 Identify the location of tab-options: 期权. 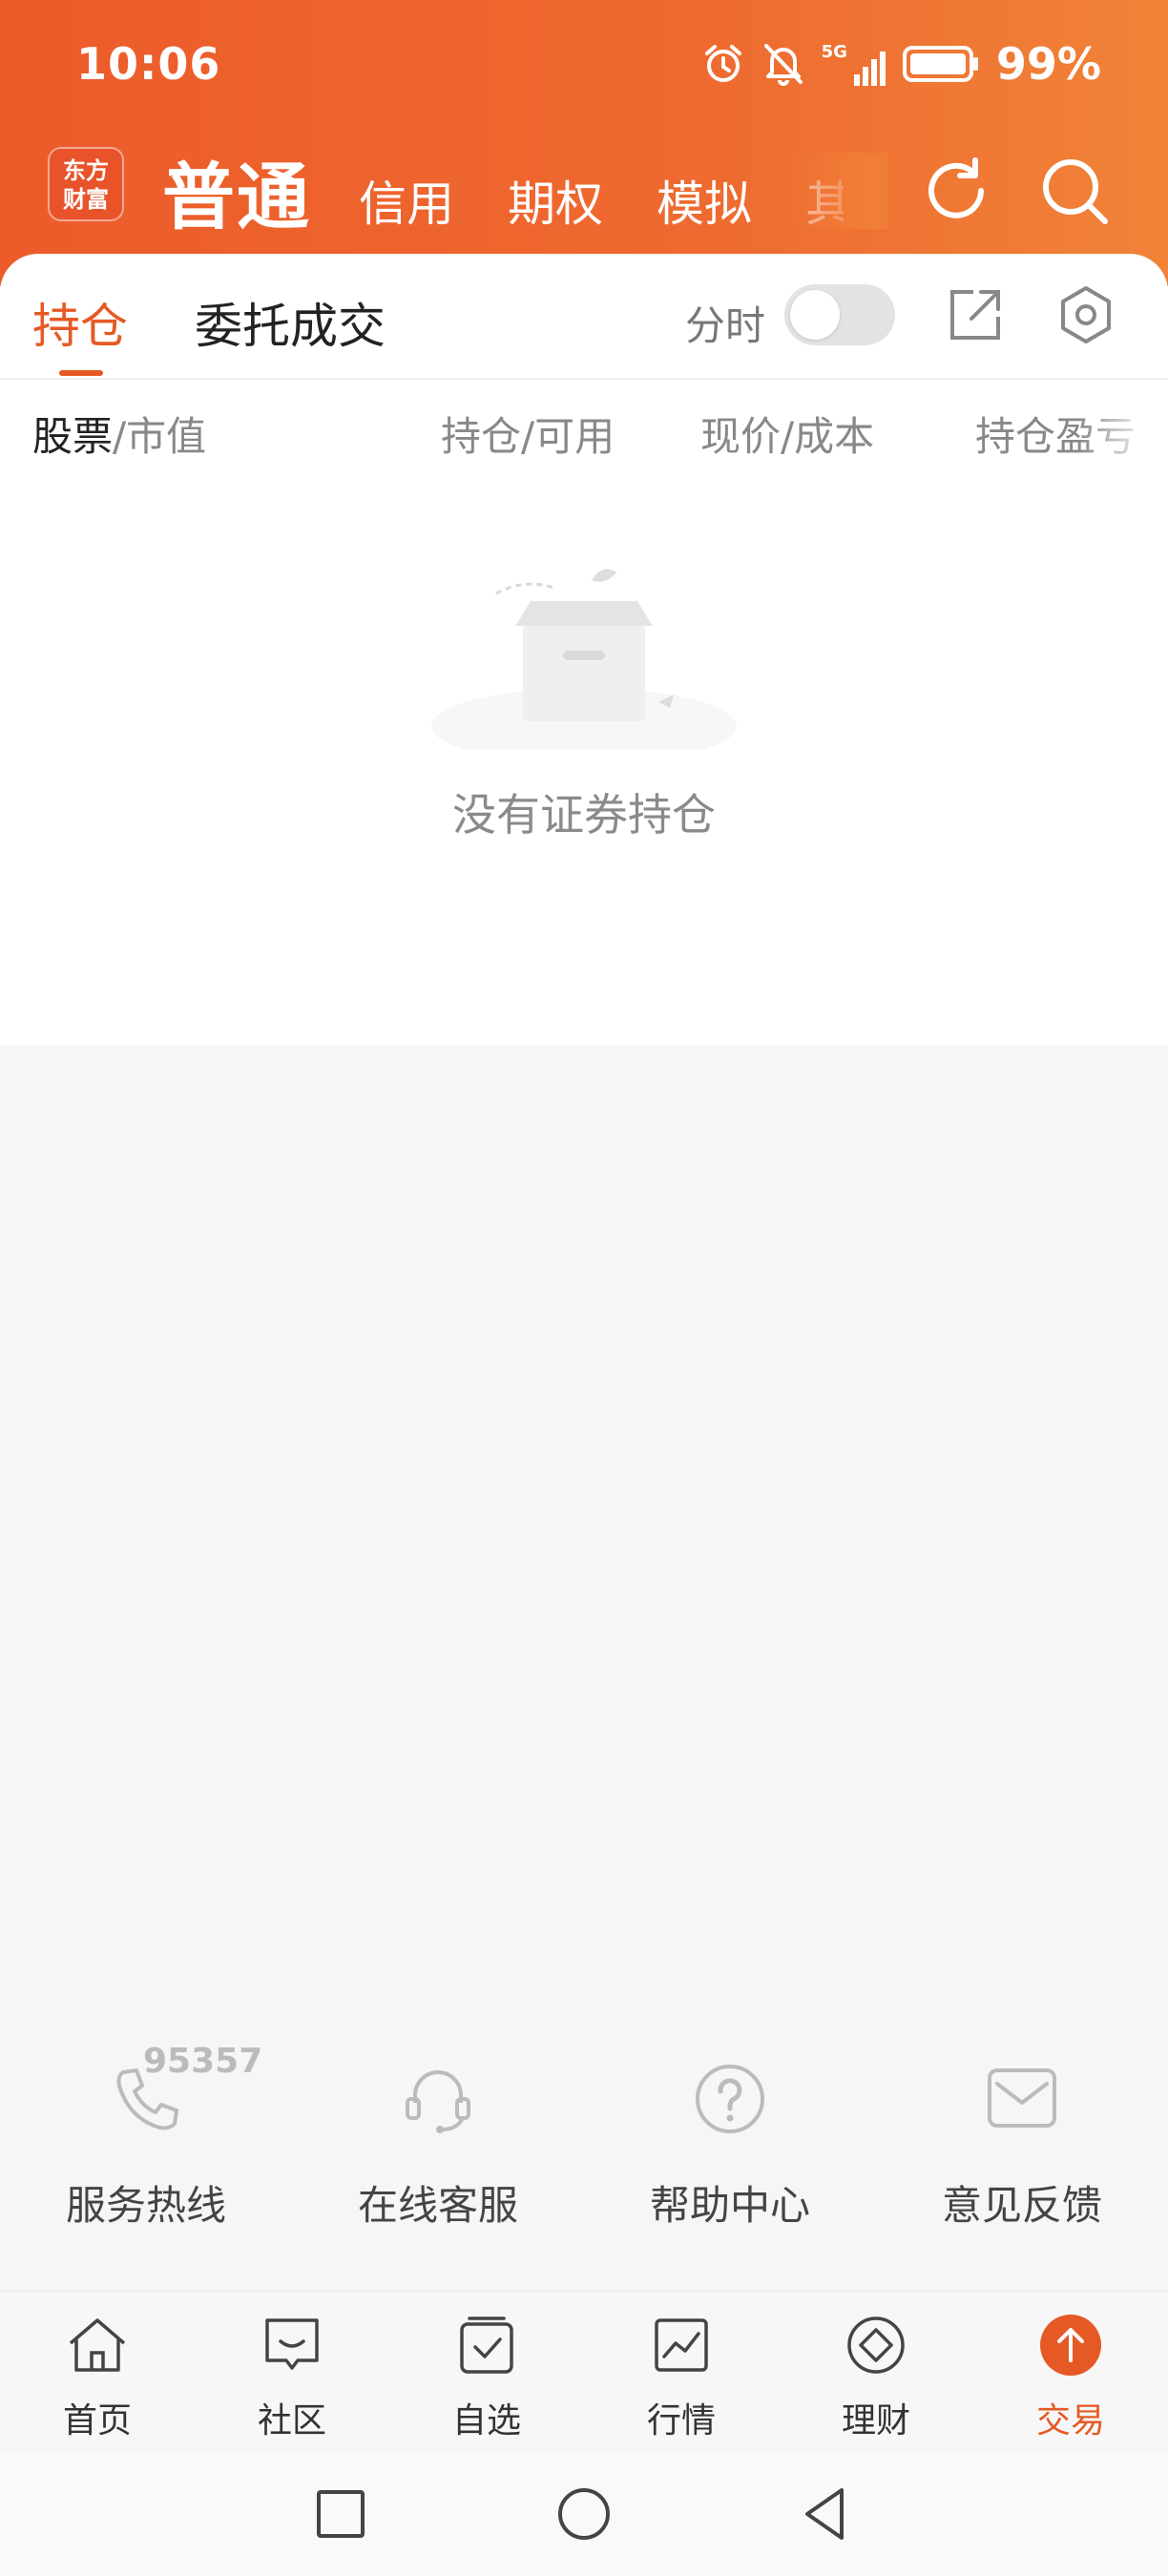
(555, 200).